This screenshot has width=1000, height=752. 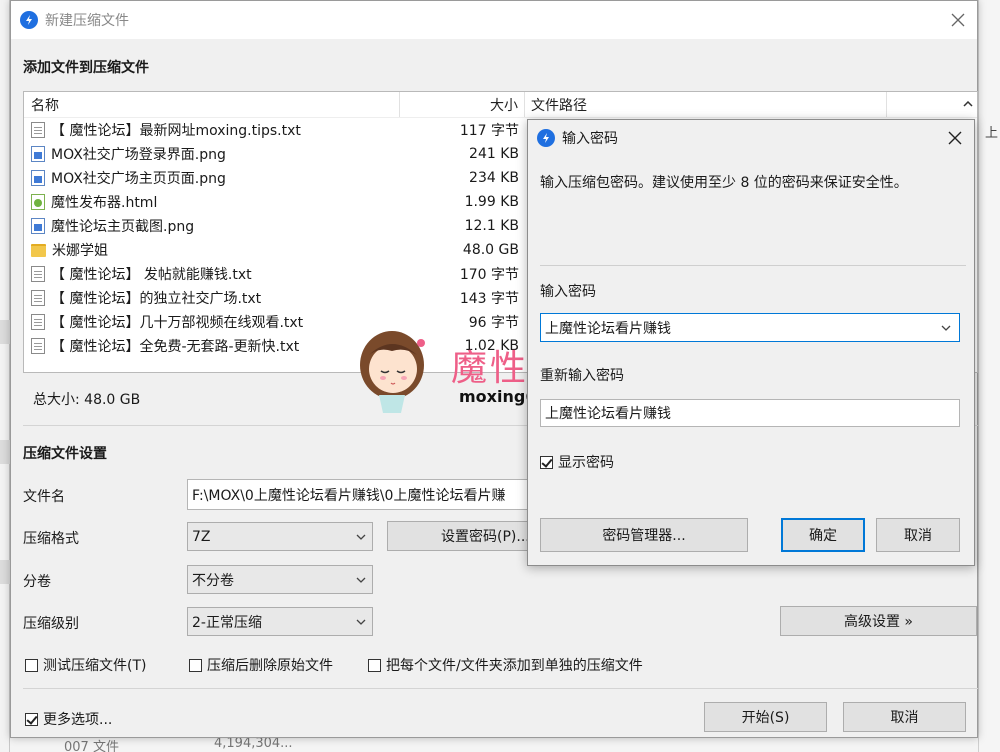 I want to click on split-value: 不分卷, so click(x=213, y=580).